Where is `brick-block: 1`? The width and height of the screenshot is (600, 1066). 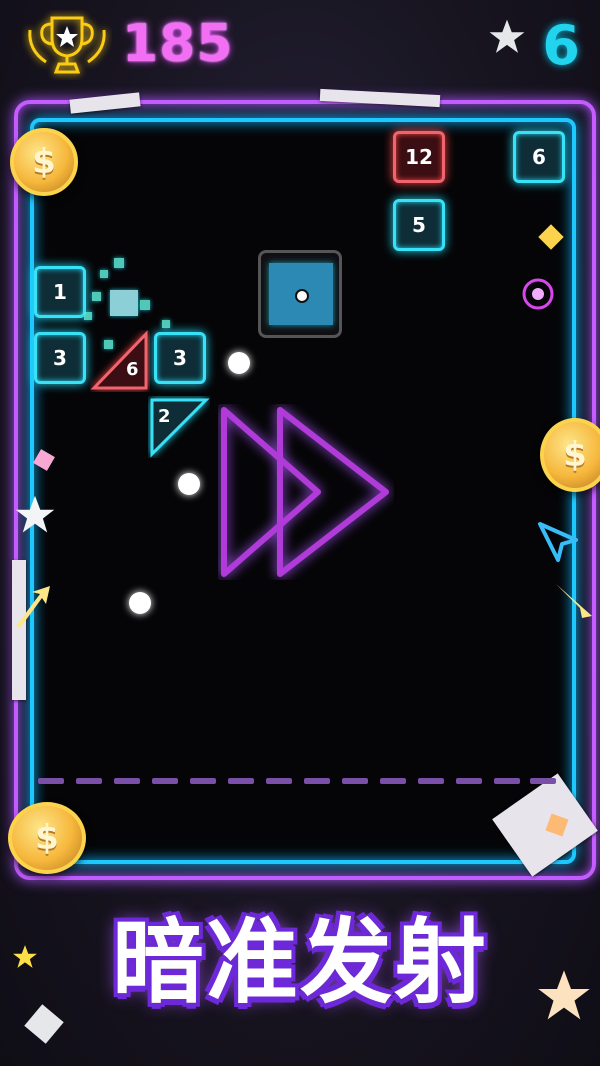
brick-block: 1 is located at coordinates (60, 292).